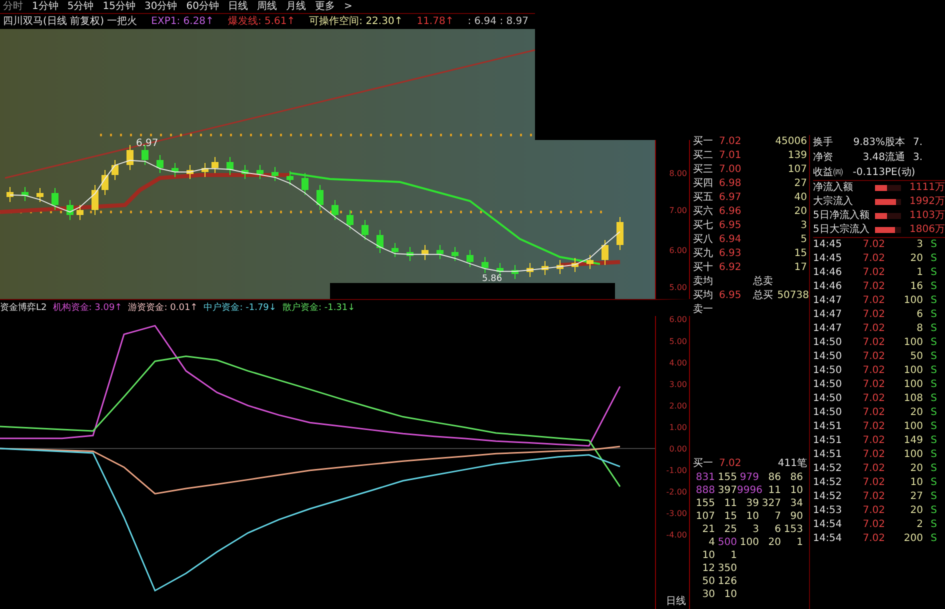 This screenshot has width=945, height=609. Describe the element at coordinates (748, 542) in the screenshot. I see `queue-order: 100` at that location.